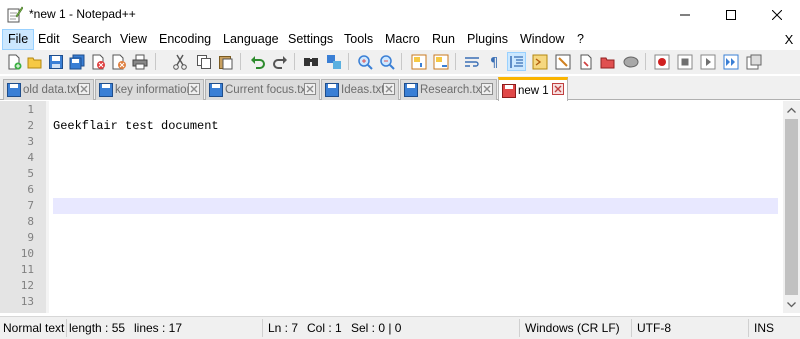  I want to click on menu-run: Run, so click(443, 39).